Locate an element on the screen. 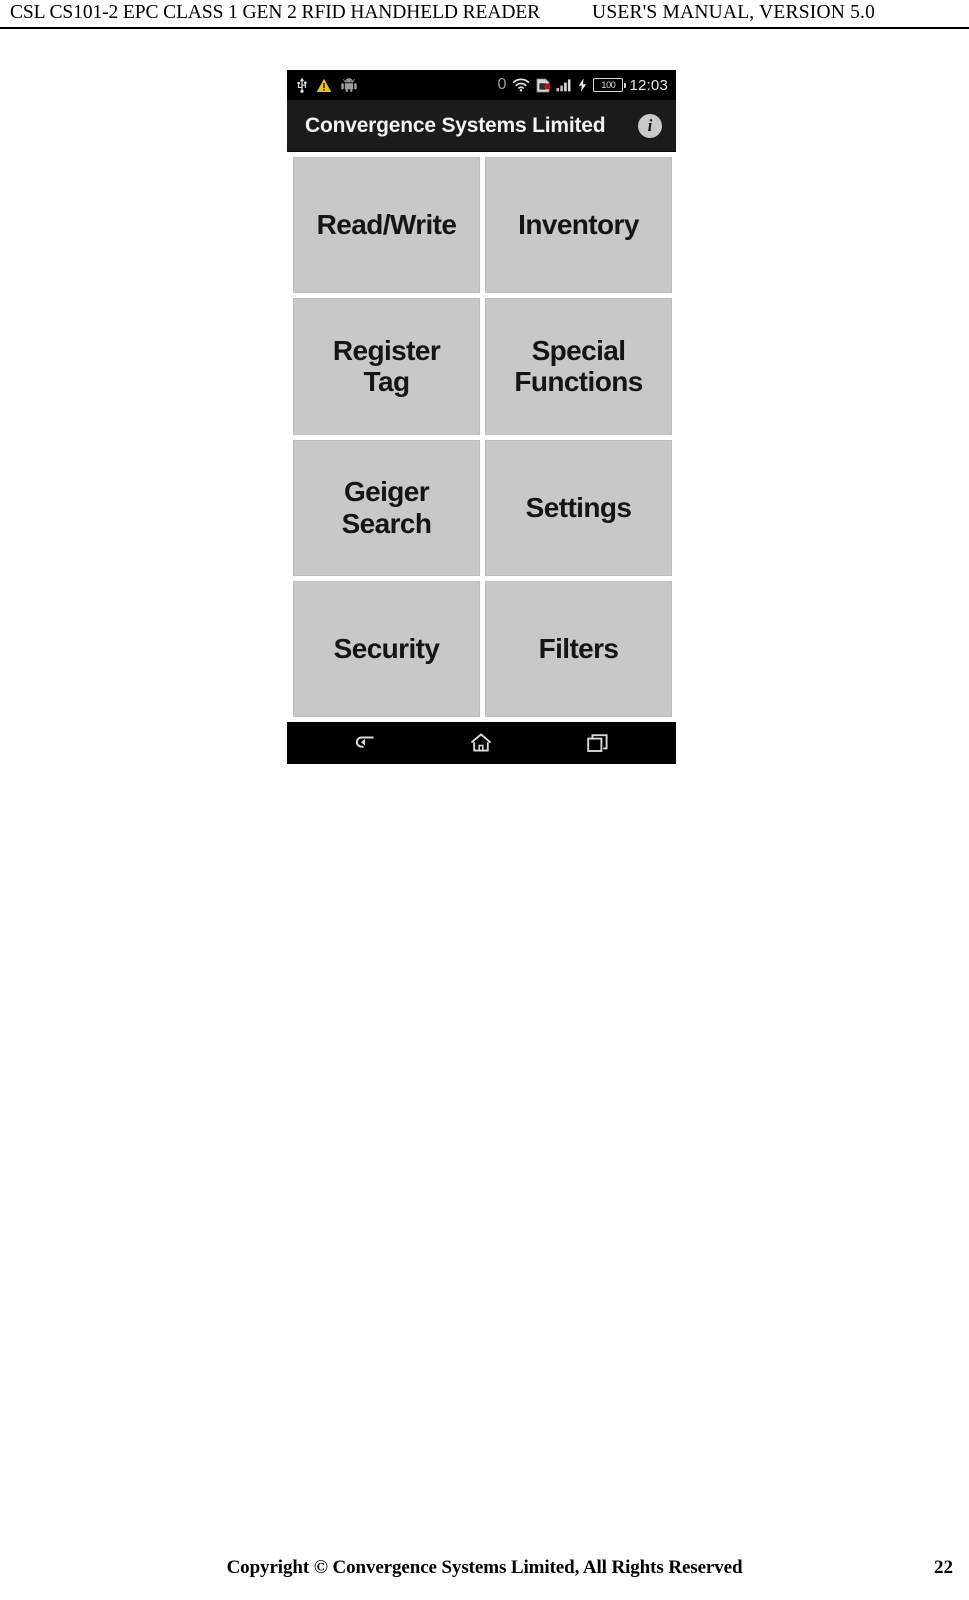 The image size is (969, 1600). wifi-icon is located at coordinates (521, 85).